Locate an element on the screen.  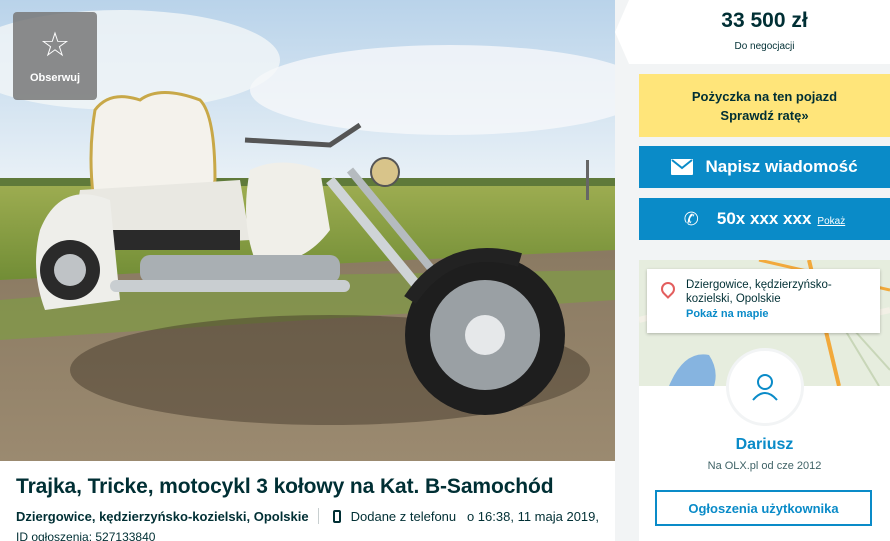
show-phone-link: Pokaż is located at coordinates (831, 221).